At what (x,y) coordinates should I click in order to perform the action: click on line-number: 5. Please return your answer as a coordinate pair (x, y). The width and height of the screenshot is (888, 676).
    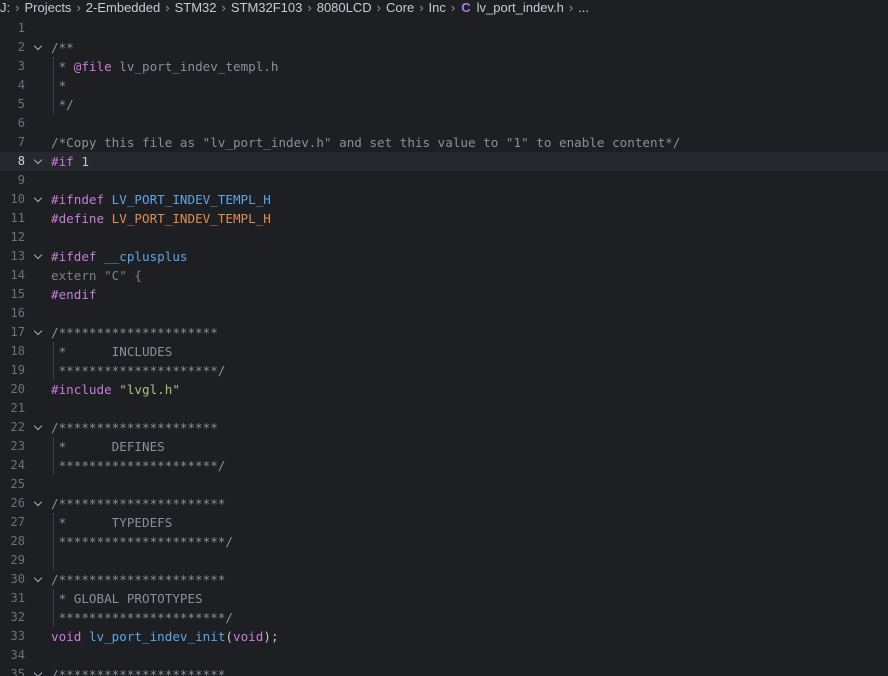
    Looking at the image, I should click on (21, 104).